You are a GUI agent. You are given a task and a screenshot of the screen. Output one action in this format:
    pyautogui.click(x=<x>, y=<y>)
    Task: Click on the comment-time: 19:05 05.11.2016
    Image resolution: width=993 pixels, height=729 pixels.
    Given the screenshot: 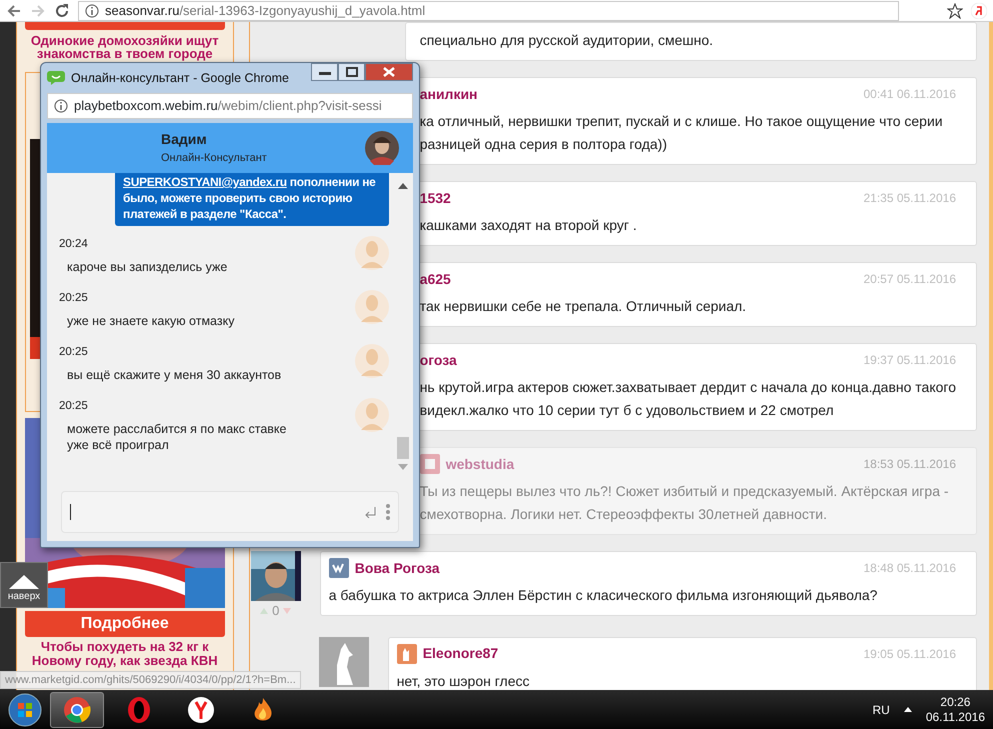 What is the action you would take?
    pyautogui.click(x=909, y=654)
    